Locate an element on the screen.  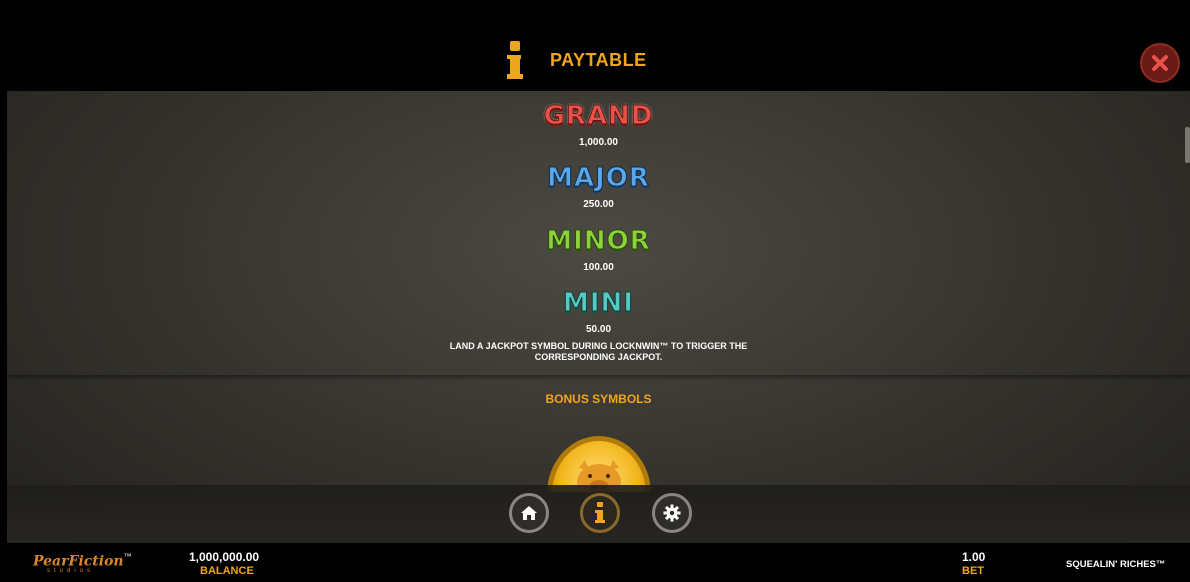
jackpot-mini: MINI 50.00 is located at coordinates (598, 312).